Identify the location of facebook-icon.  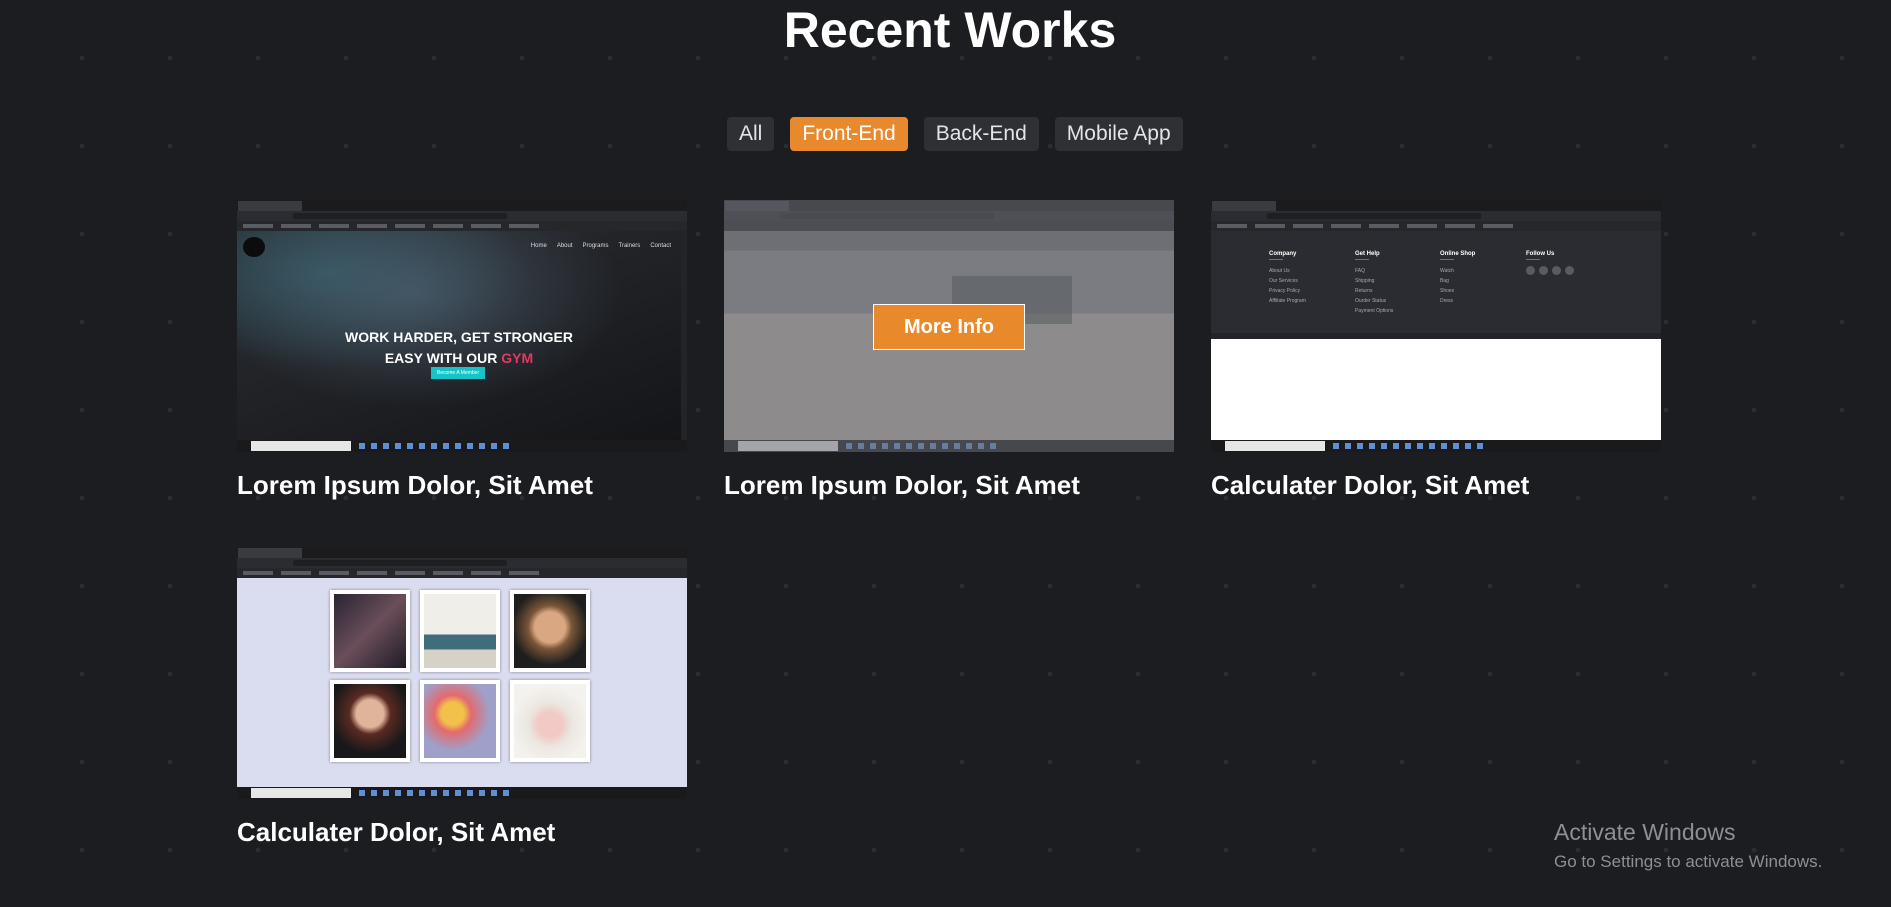
(1530, 270).